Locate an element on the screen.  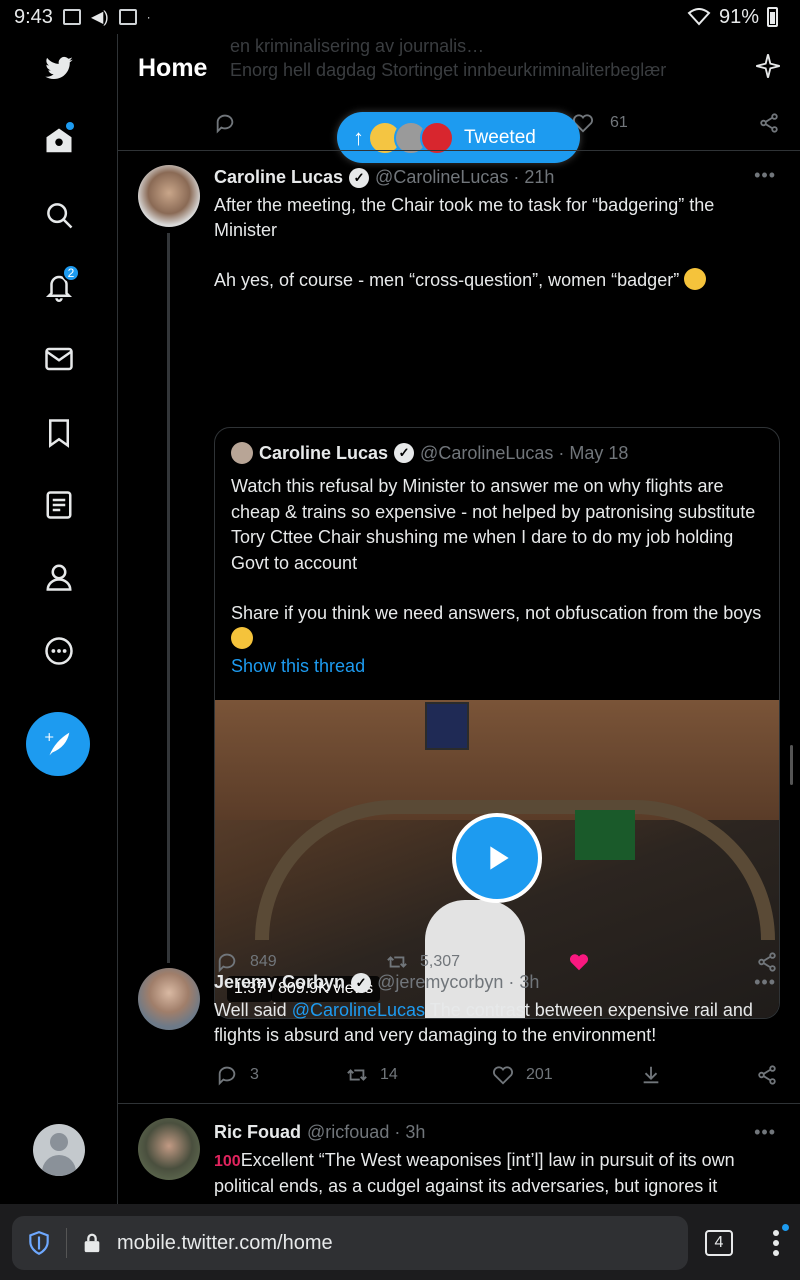
shield-icon is located at coordinates (39, 1243).